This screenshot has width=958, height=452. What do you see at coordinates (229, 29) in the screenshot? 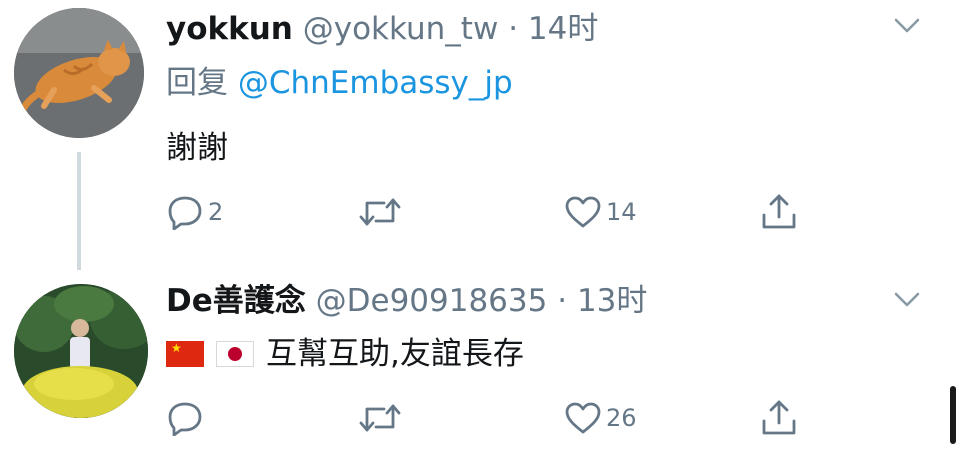
I see `display-name: yokkun` at bounding box center [229, 29].